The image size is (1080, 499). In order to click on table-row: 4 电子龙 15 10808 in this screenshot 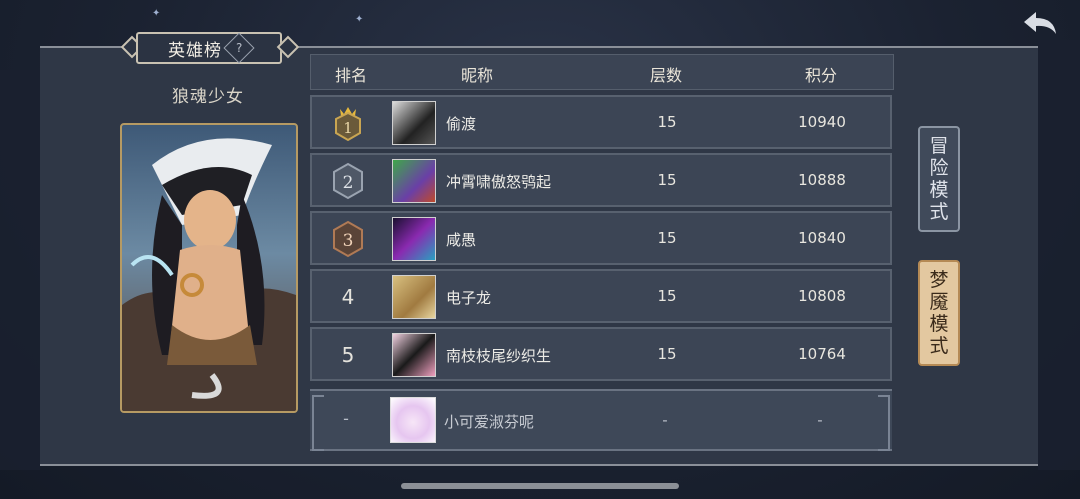, I will do `click(601, 296)`.